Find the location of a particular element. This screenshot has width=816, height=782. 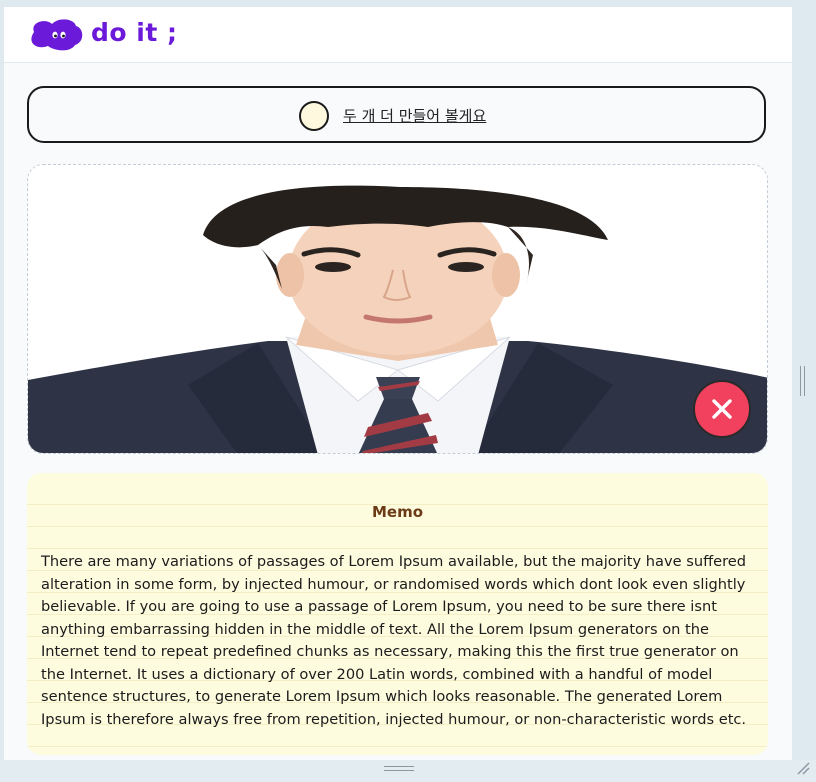

logo-text: do it ; is located at coordinates (134, 32).